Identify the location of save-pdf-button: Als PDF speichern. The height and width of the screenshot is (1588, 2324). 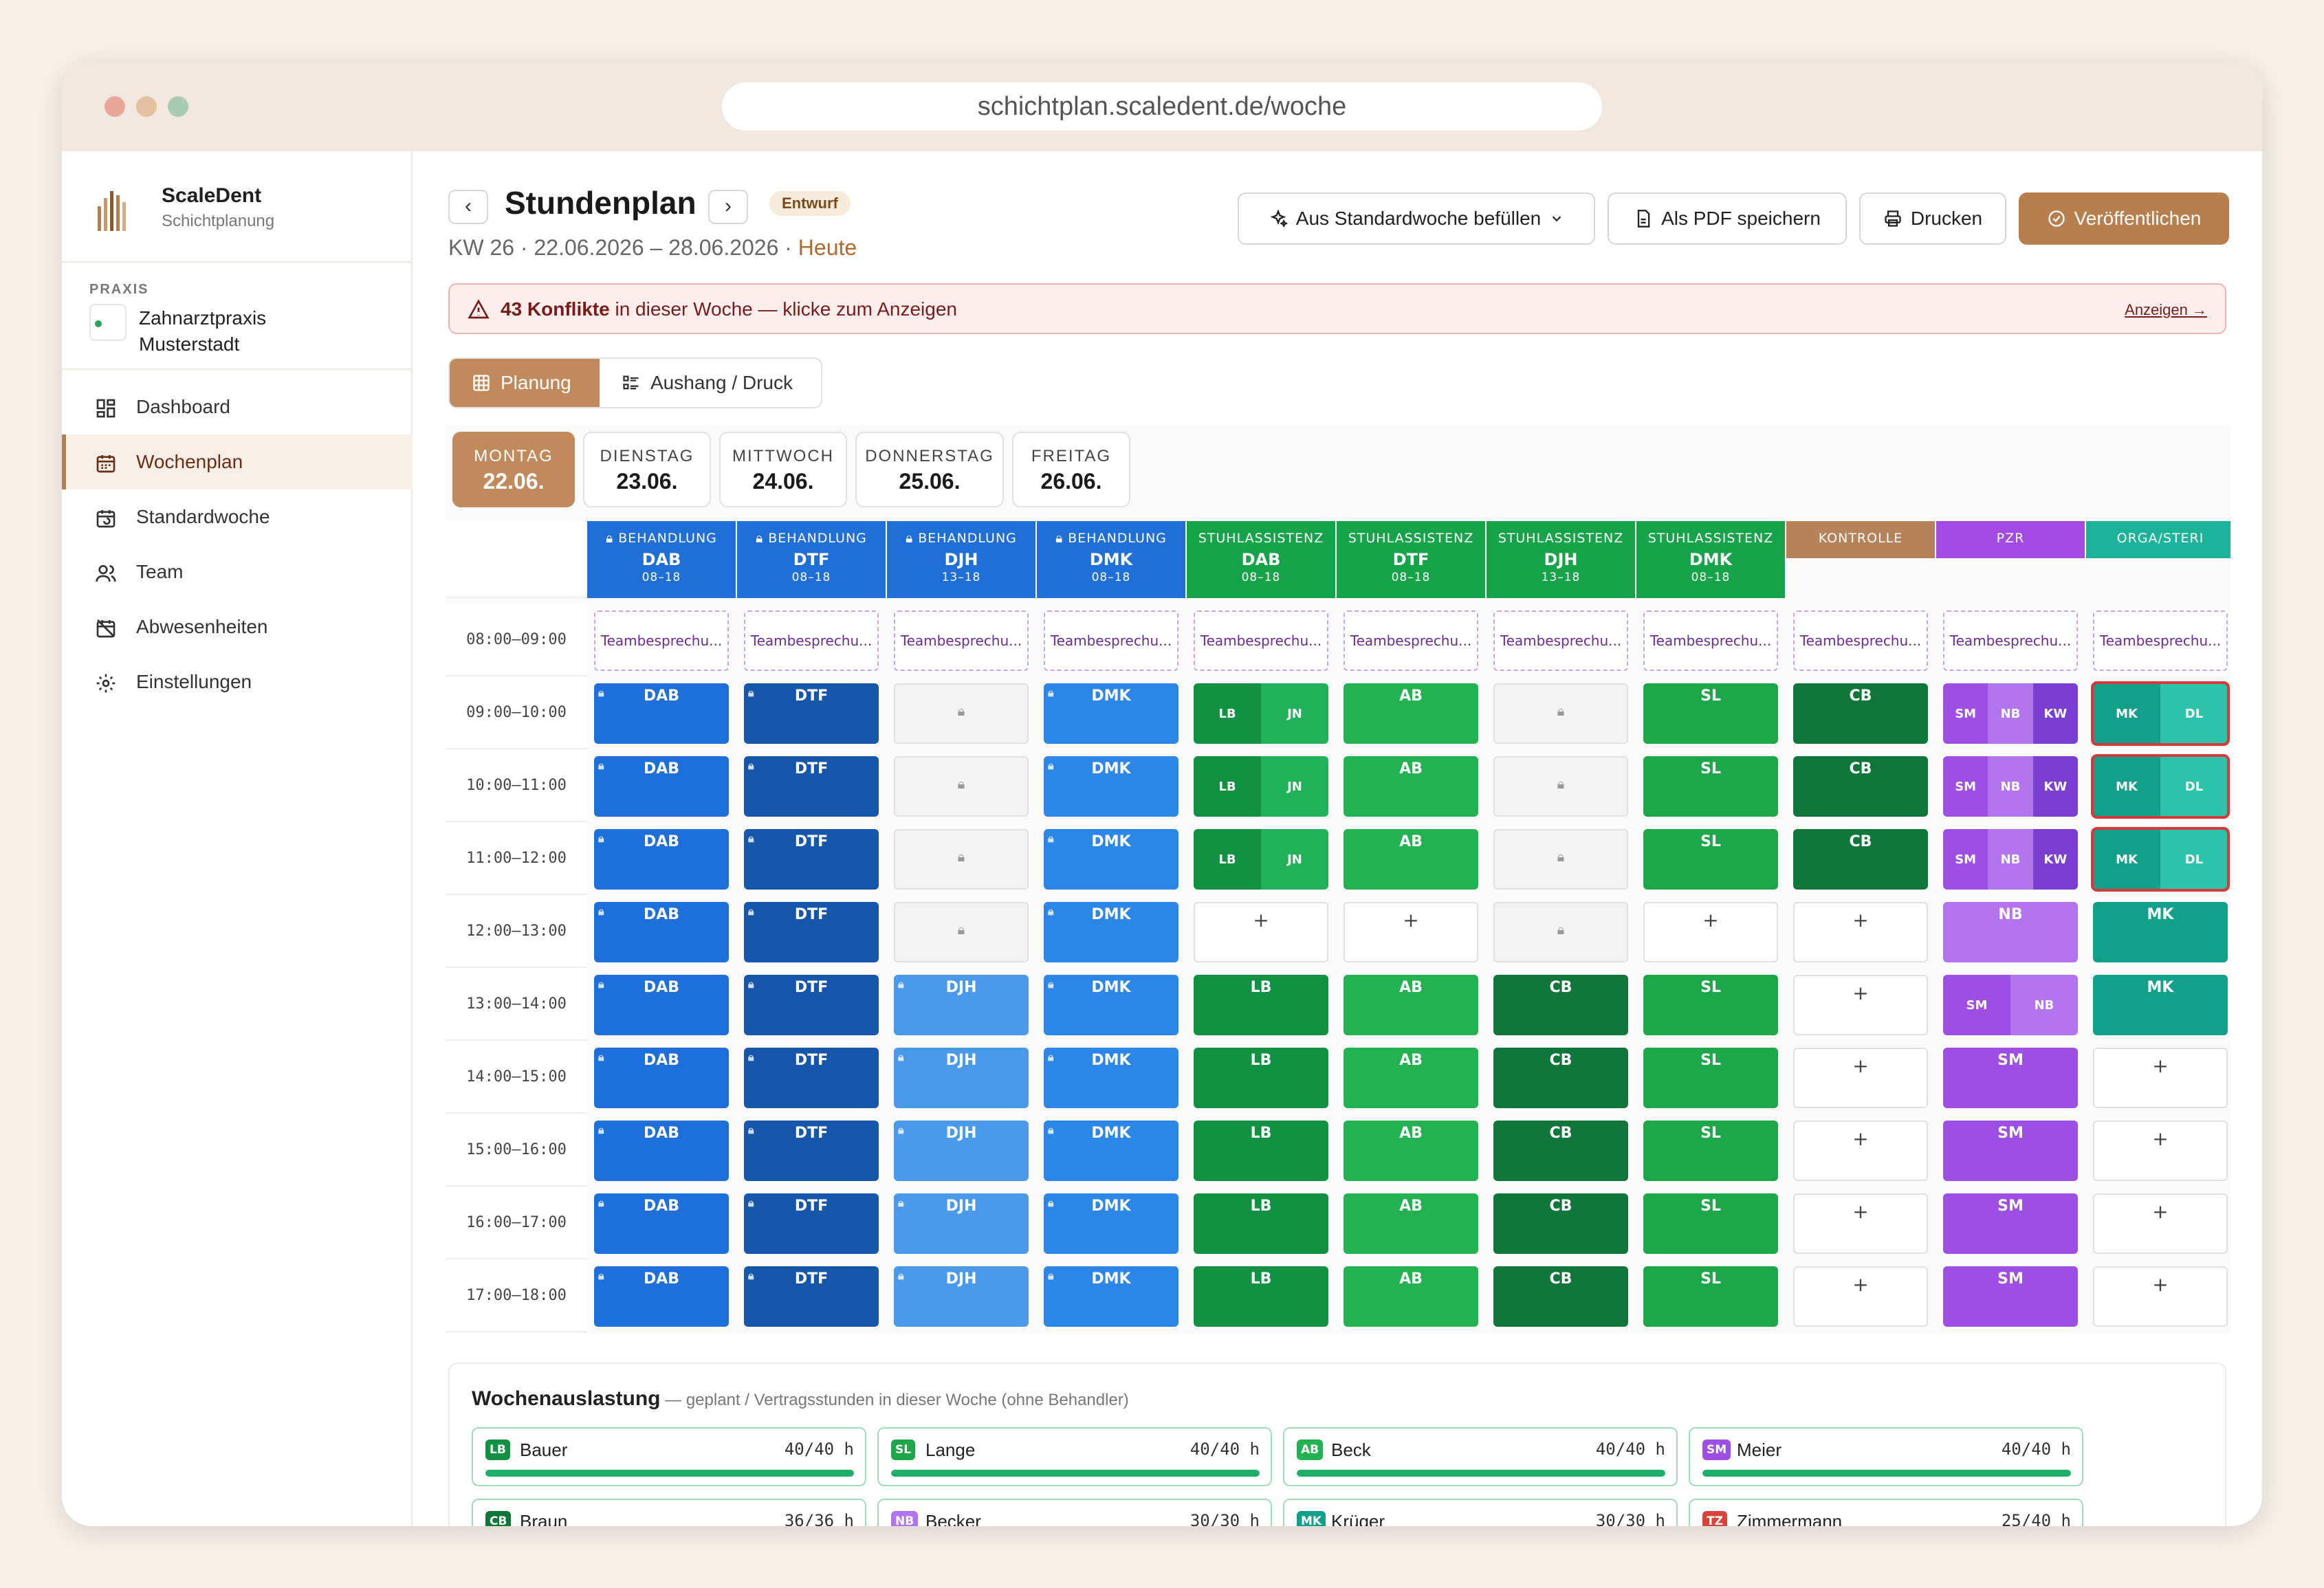
(1727, 218).